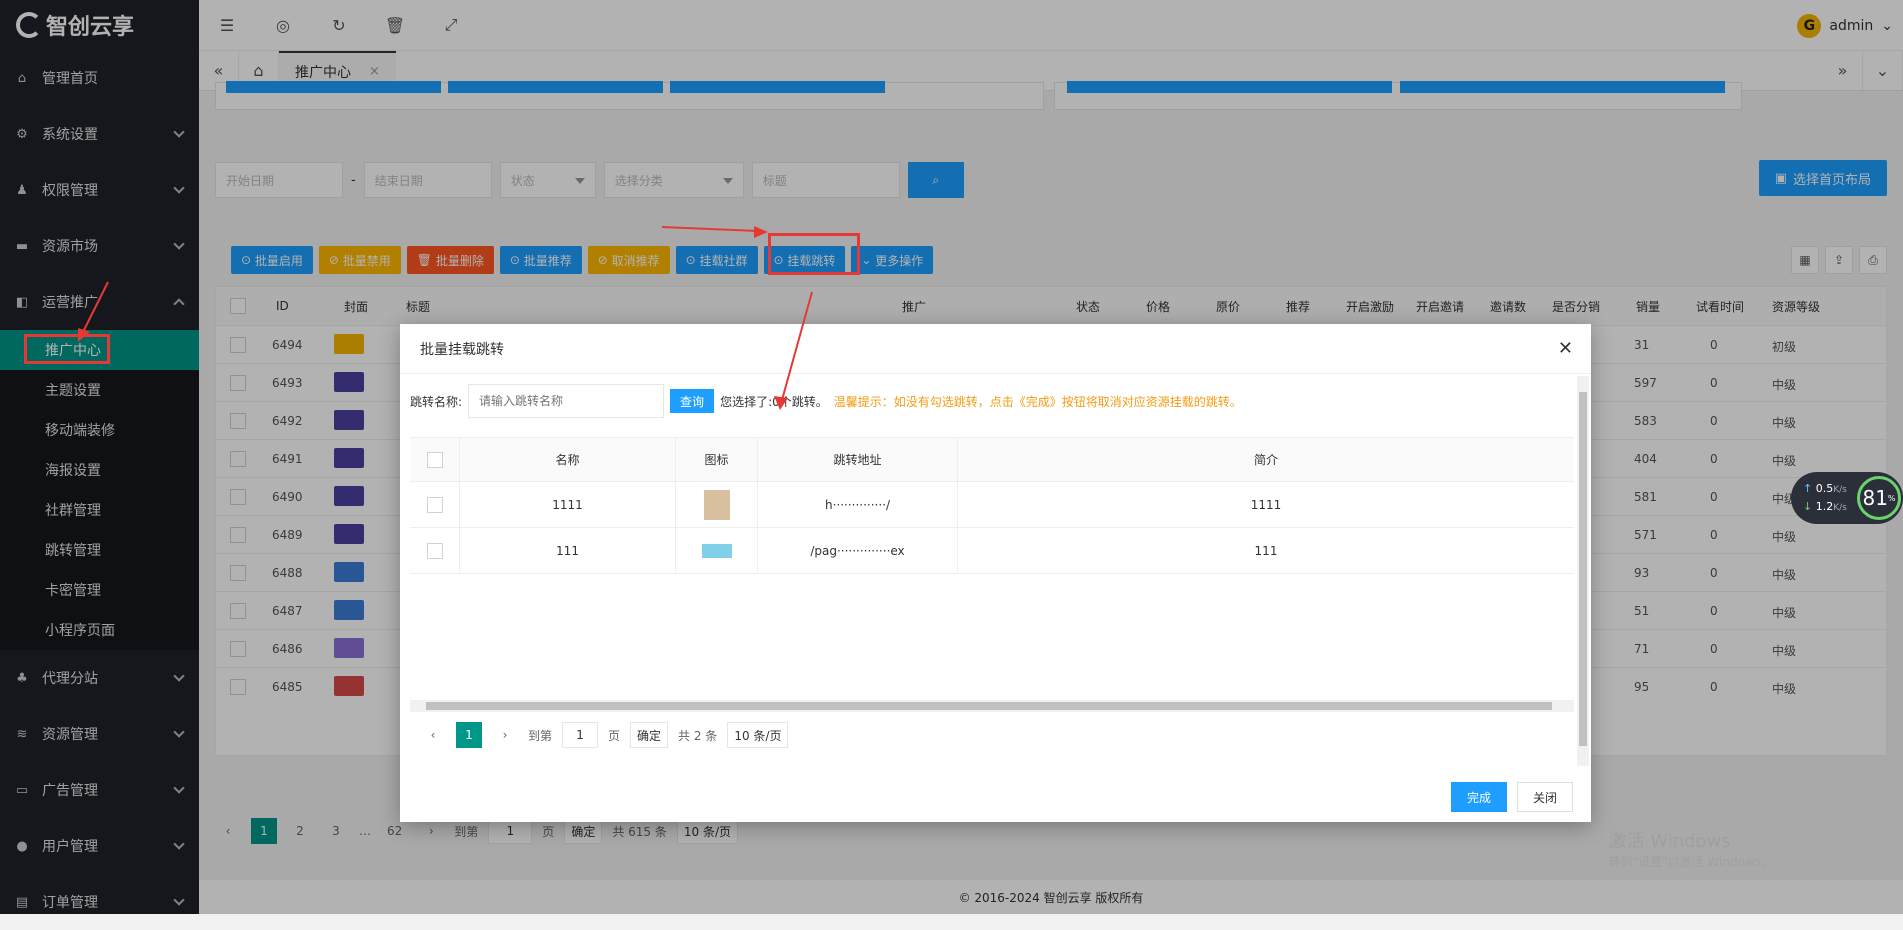 This screenshot has width=1903, height=930. What do you see at coordinates (992, 551) in the screenshot?
I see `table-row: 111 /pag··············ex 111` at bounding box center [992, 551].